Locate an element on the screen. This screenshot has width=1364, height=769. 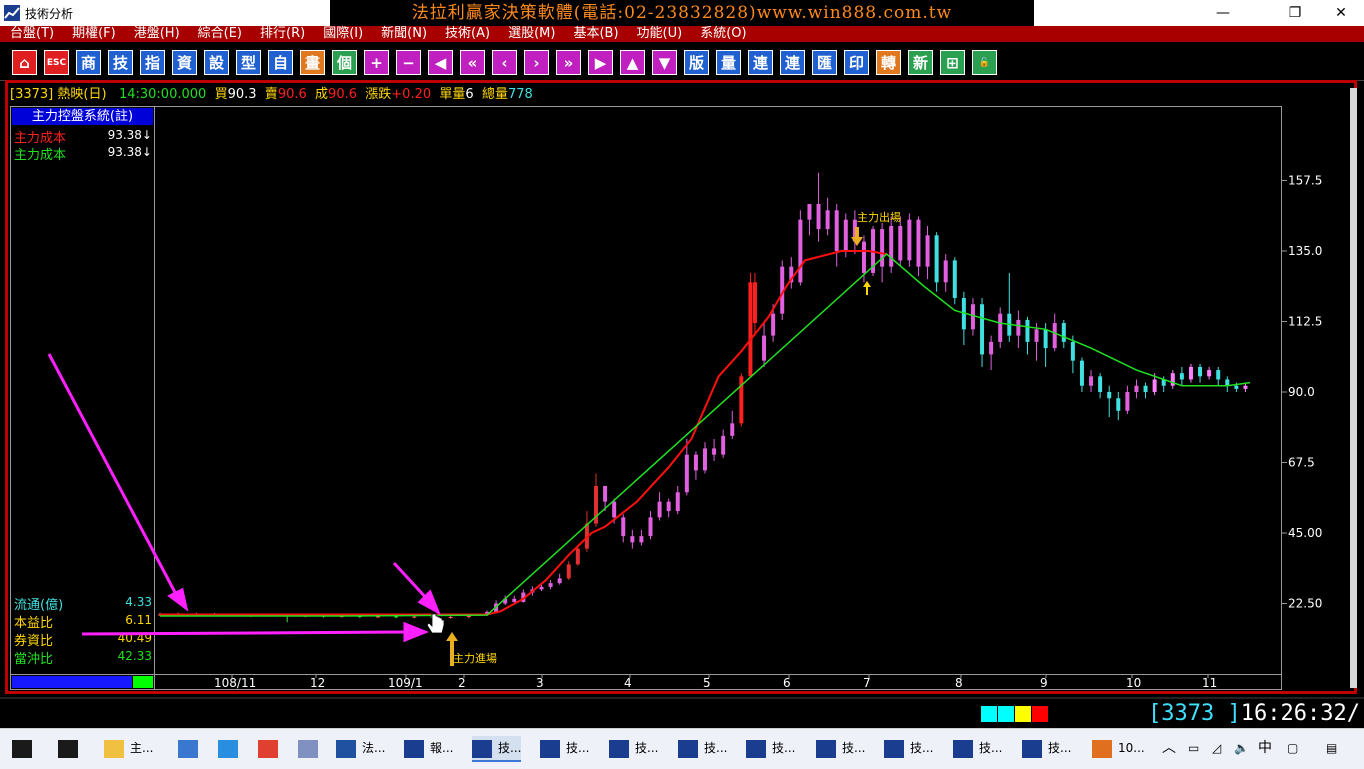
y-tick-label: 45.00 is located at coordinates (1305, 533).